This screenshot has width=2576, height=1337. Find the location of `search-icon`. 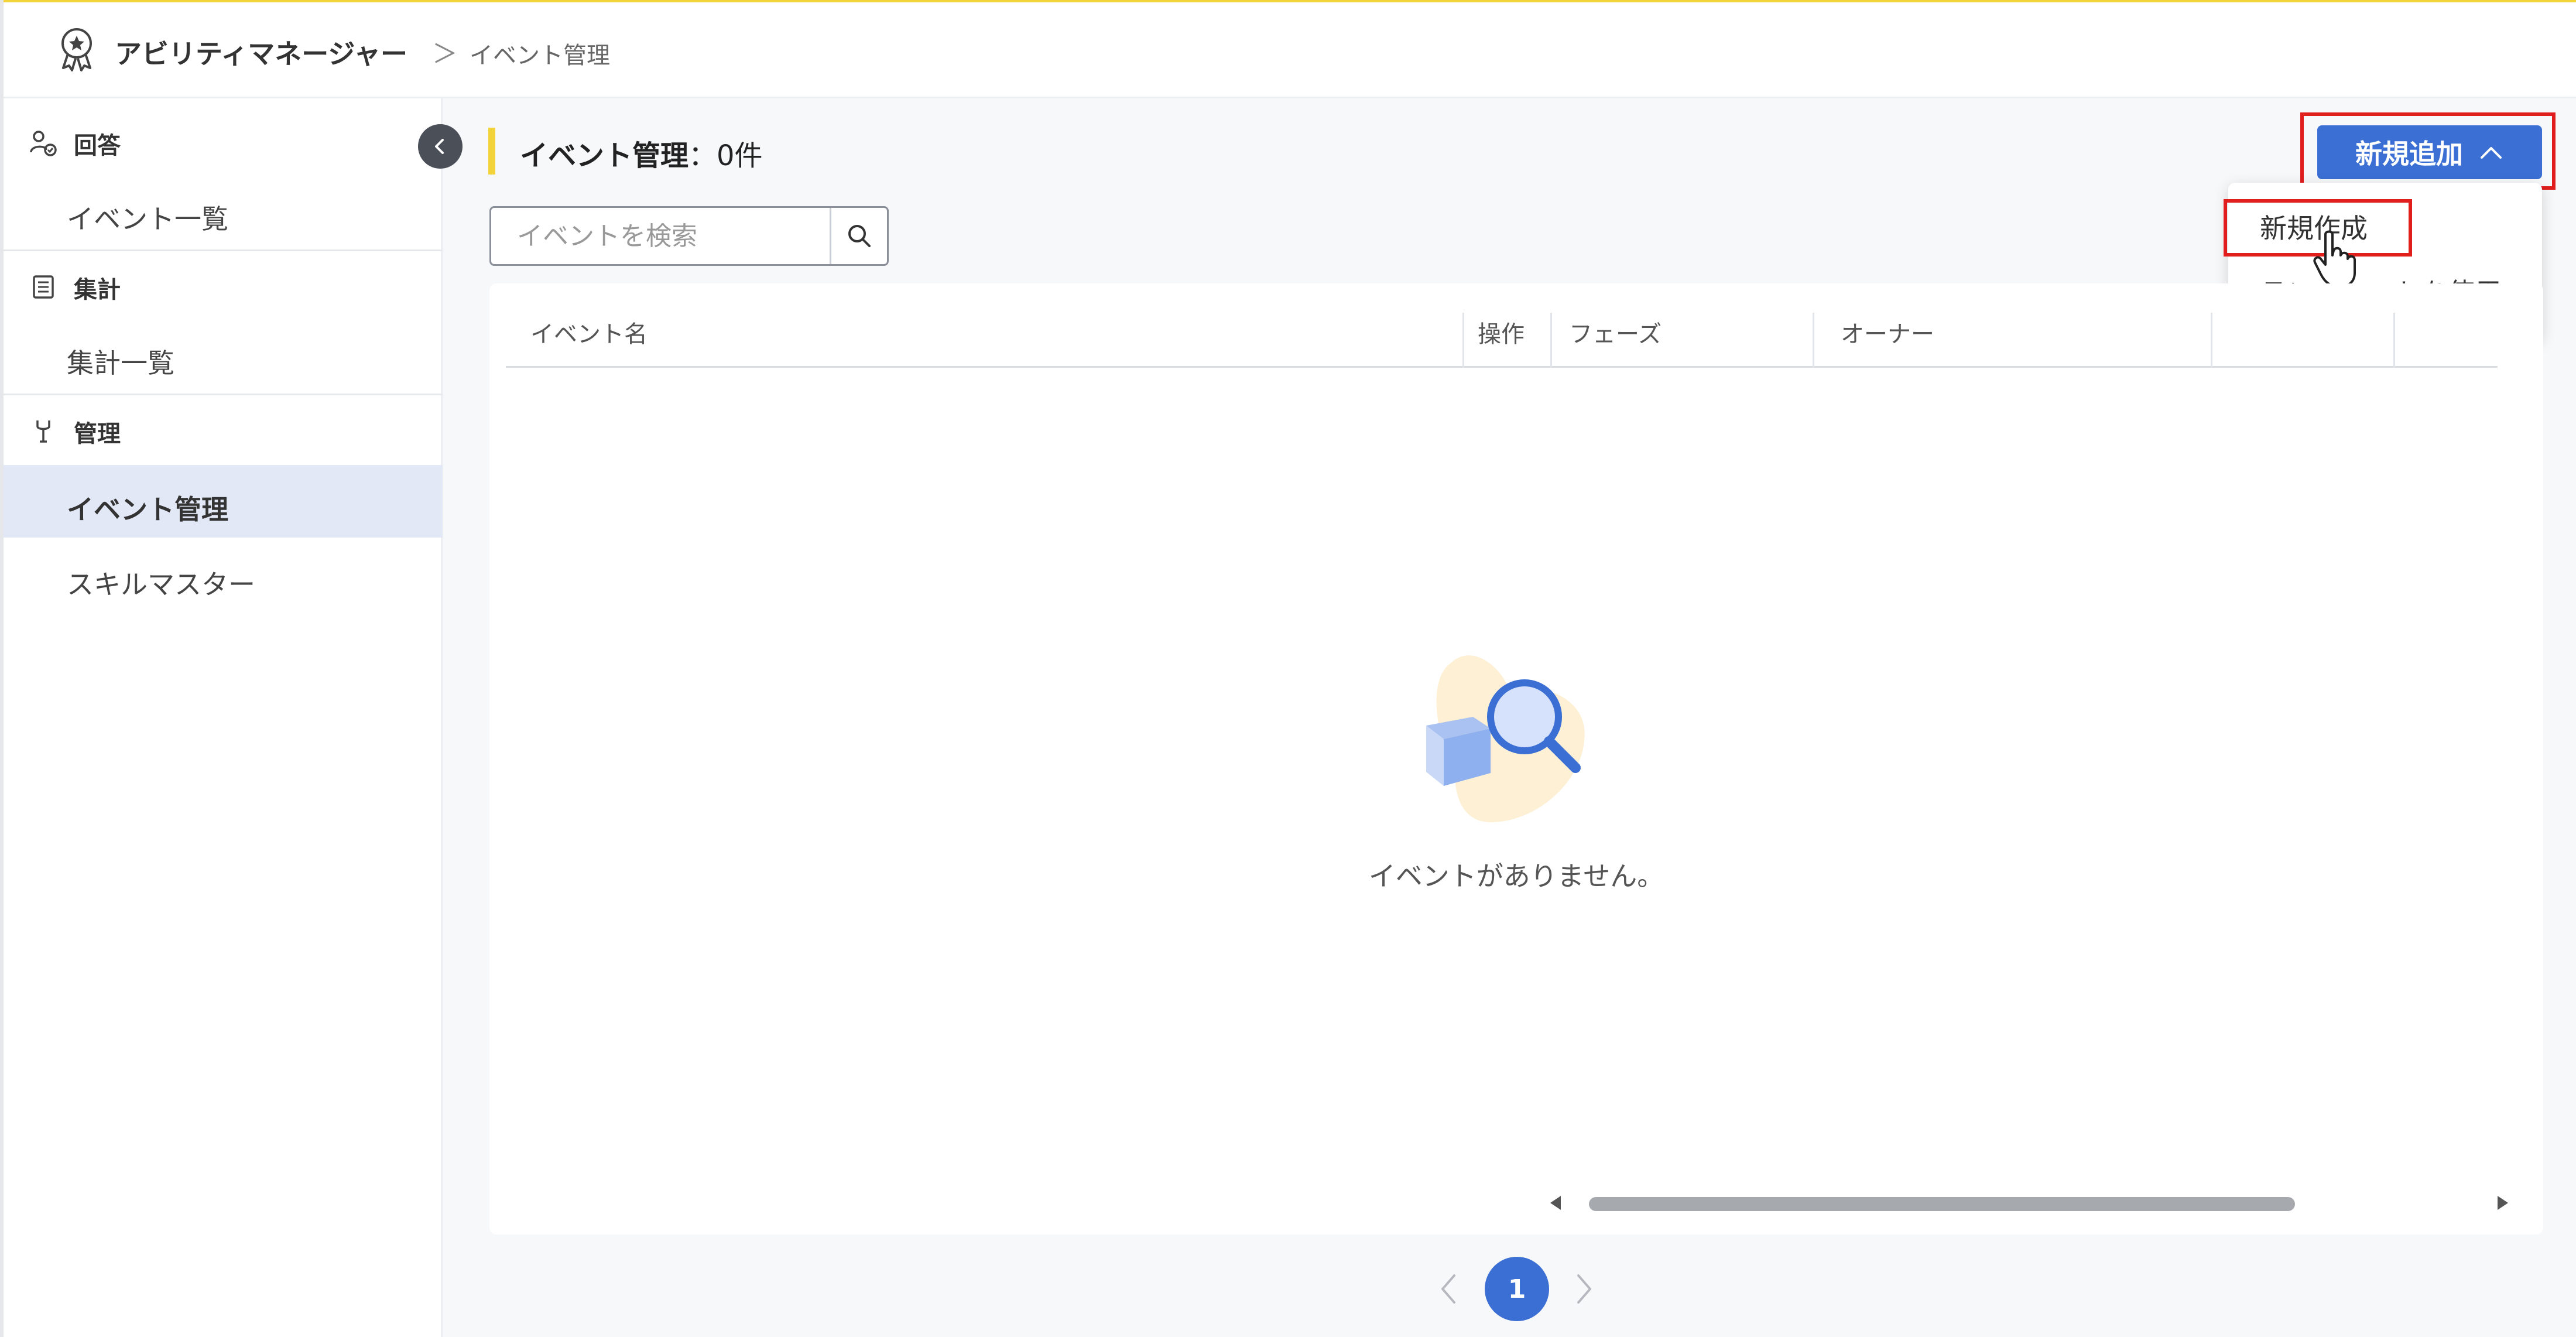

search-icon is located at coordinates (859, 236).